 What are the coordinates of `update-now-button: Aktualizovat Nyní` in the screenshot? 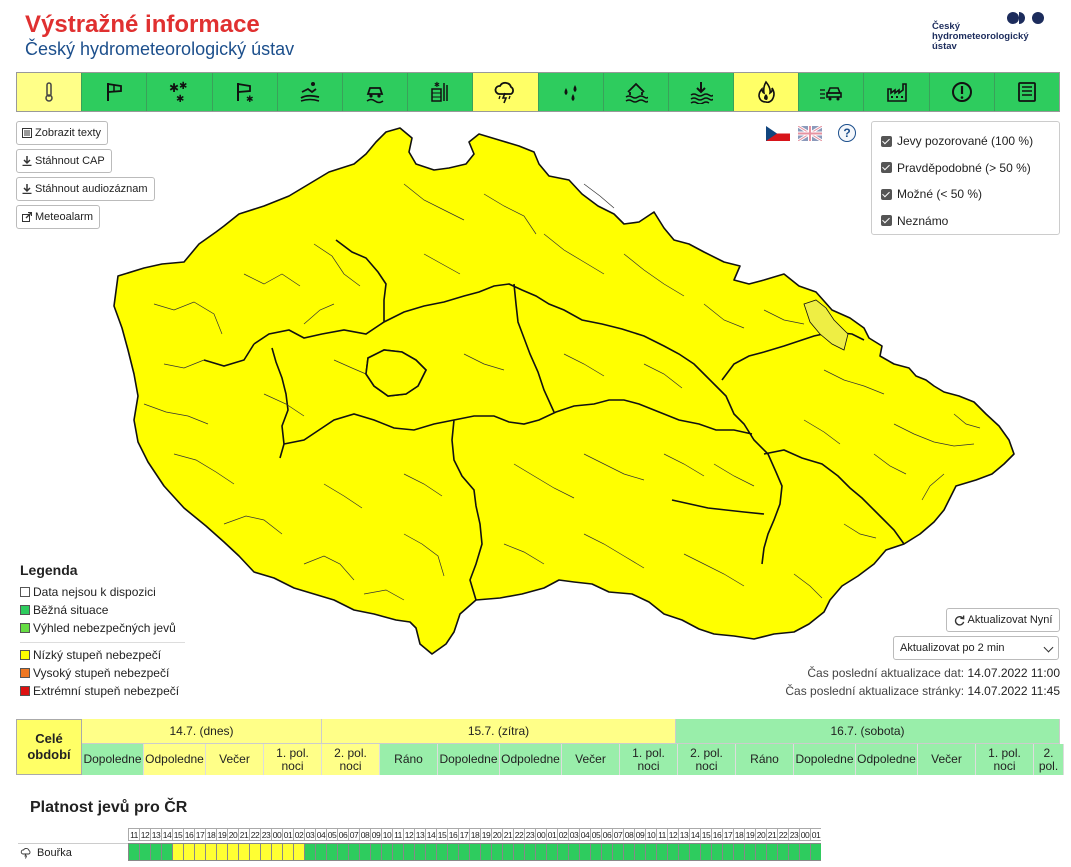 It's located at (1003, 620).